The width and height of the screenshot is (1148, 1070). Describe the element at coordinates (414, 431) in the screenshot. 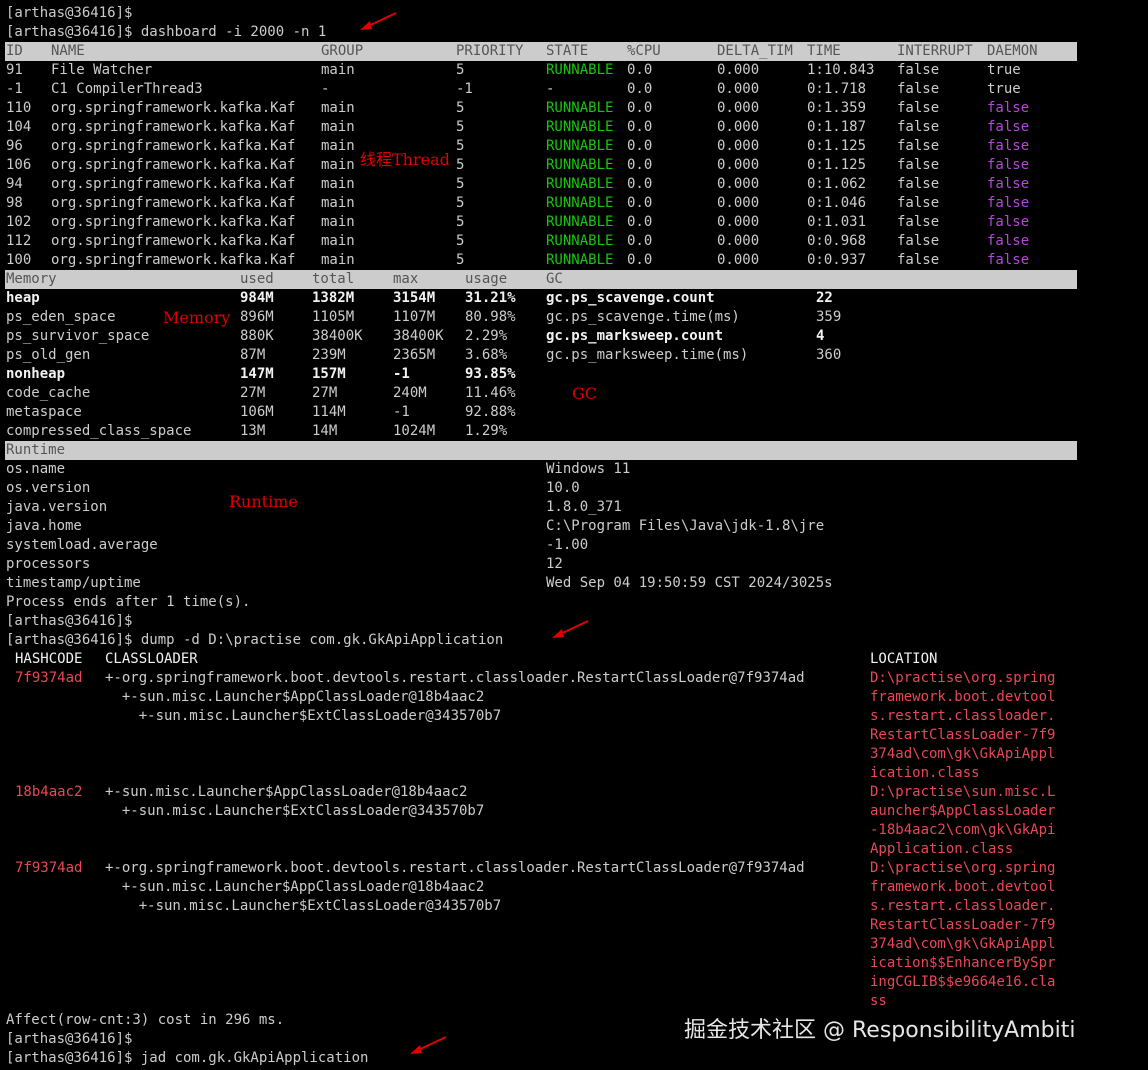

I see `memory-cell: 1024M` at that location.